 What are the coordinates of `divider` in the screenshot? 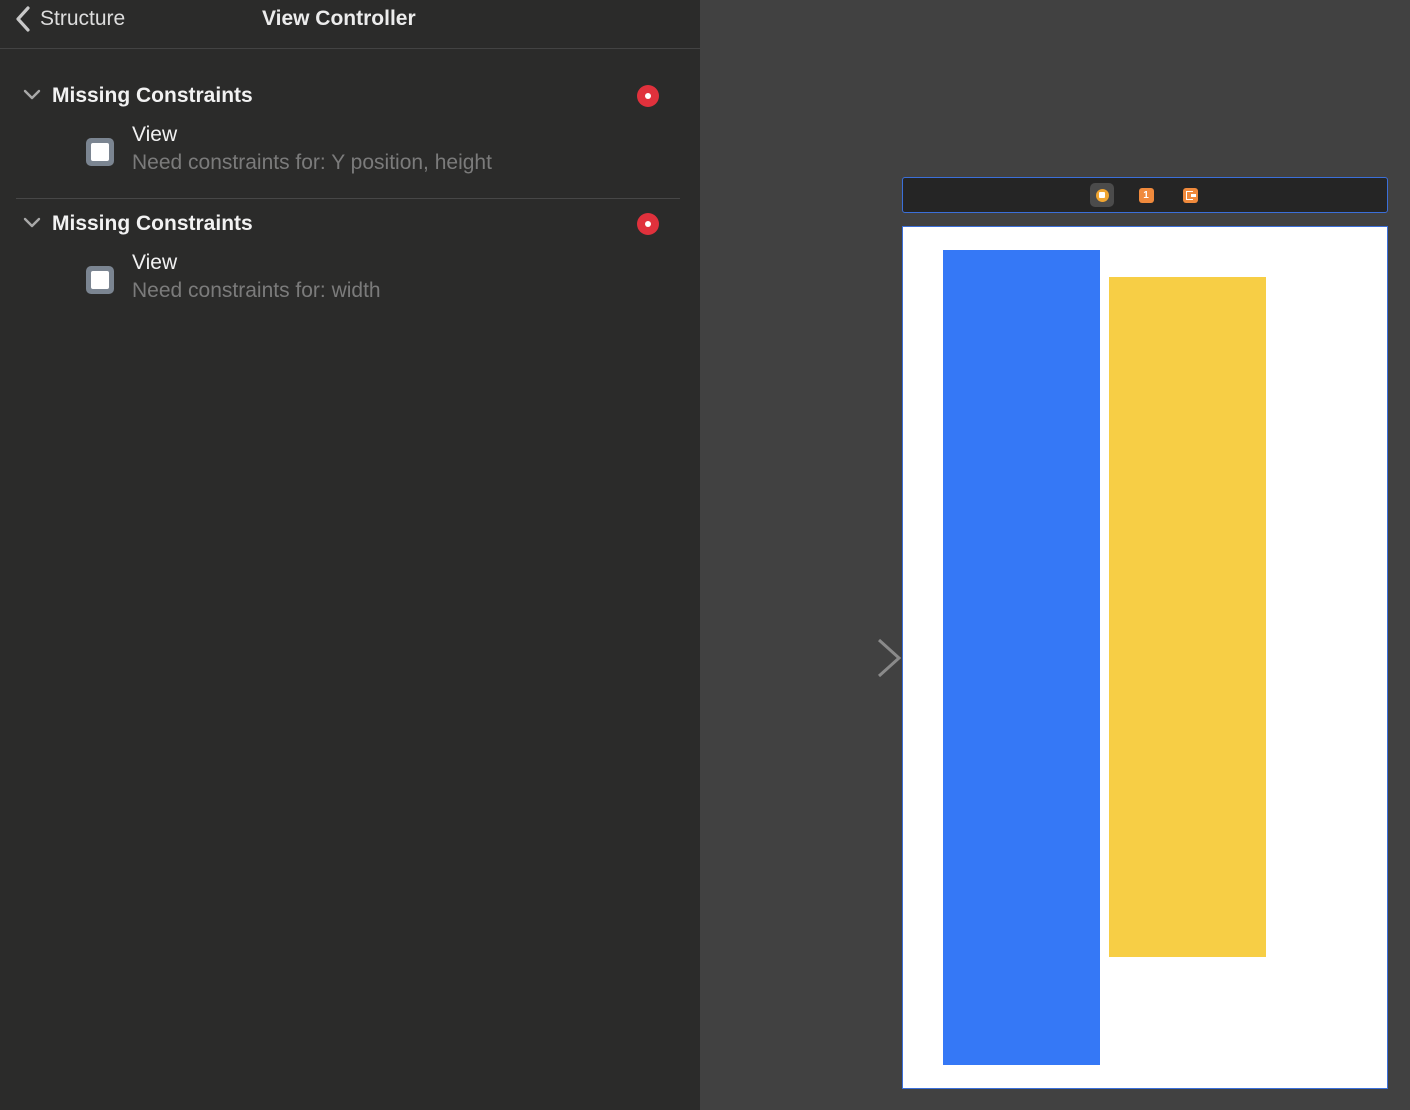 It's located at (348, 198).